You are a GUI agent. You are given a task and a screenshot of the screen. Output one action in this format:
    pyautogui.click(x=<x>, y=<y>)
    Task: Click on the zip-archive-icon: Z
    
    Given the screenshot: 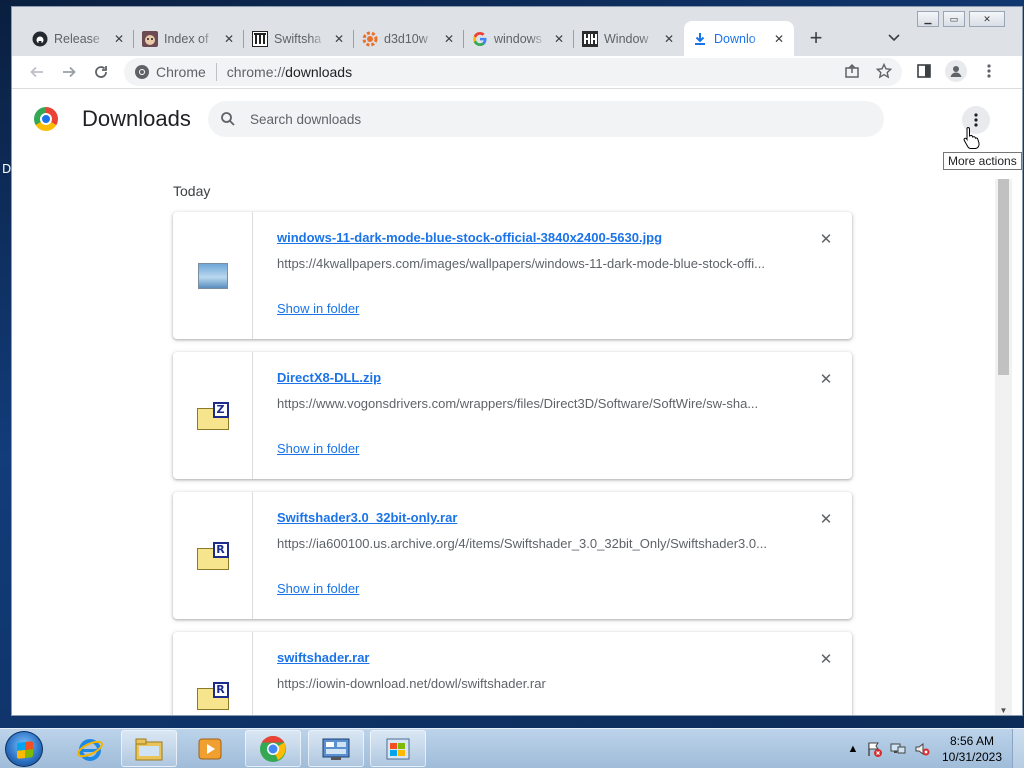 What is the action you would take?
    pyautogui.click(x=212, y=415)
    